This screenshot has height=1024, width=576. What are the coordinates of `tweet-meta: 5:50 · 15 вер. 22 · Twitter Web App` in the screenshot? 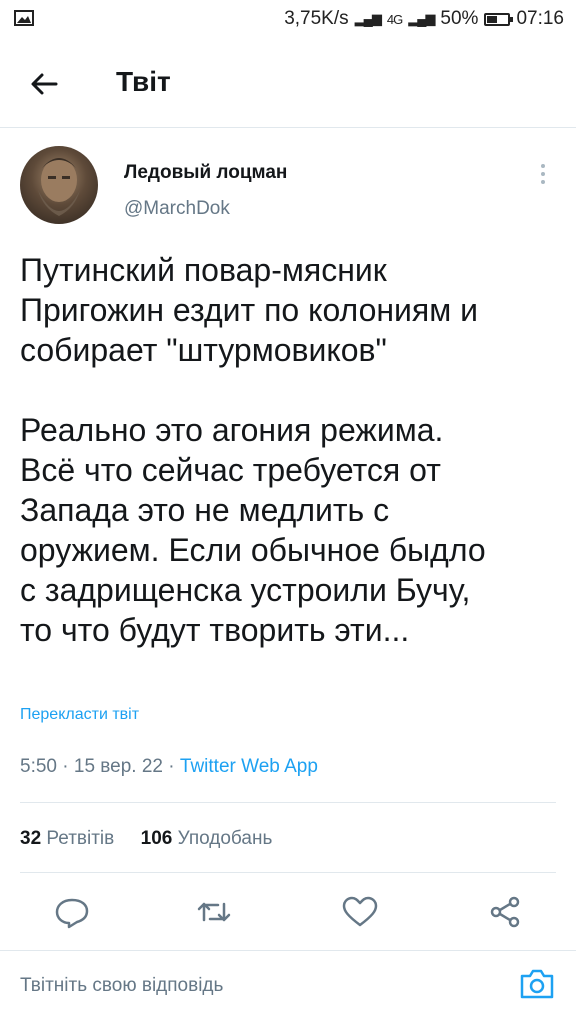 It's located at (169, 767).